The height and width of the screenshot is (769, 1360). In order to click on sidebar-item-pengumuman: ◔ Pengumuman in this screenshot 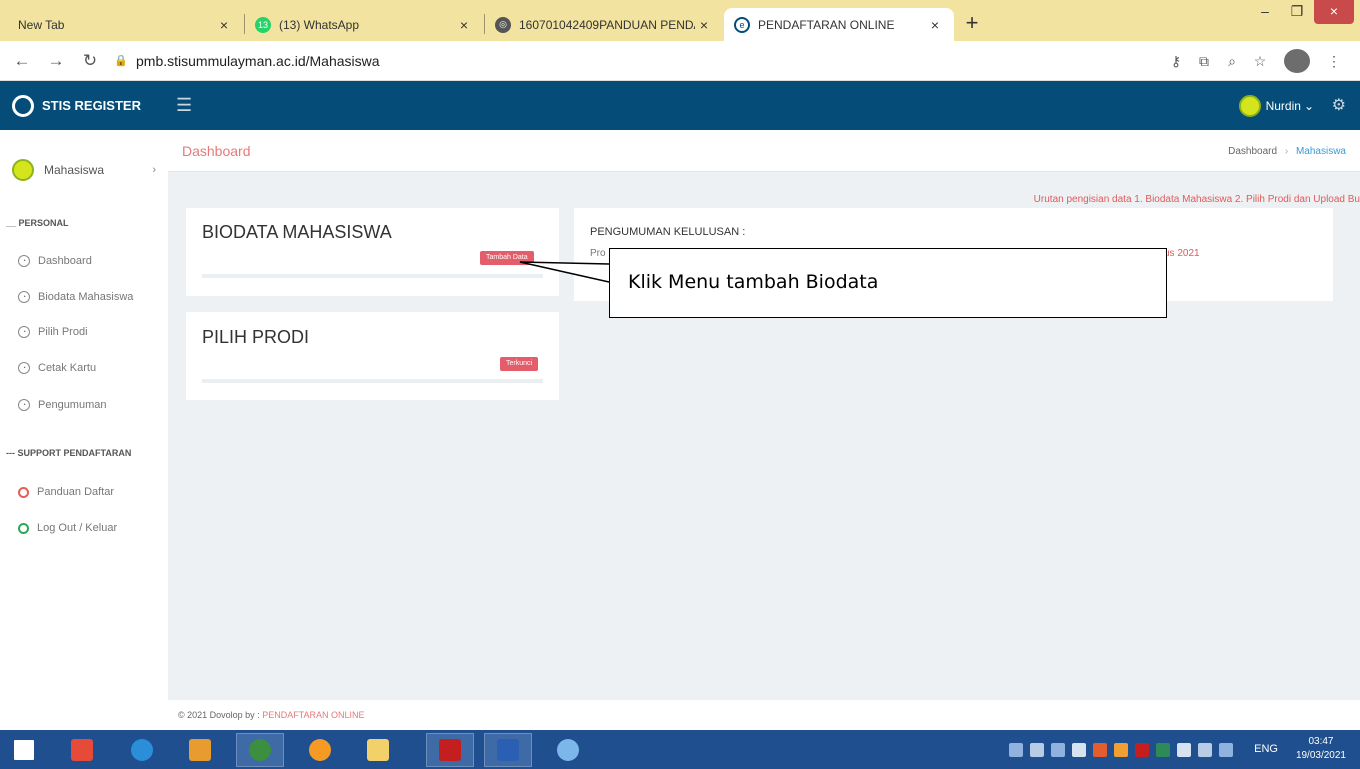, I will do `click(92, 405)`.